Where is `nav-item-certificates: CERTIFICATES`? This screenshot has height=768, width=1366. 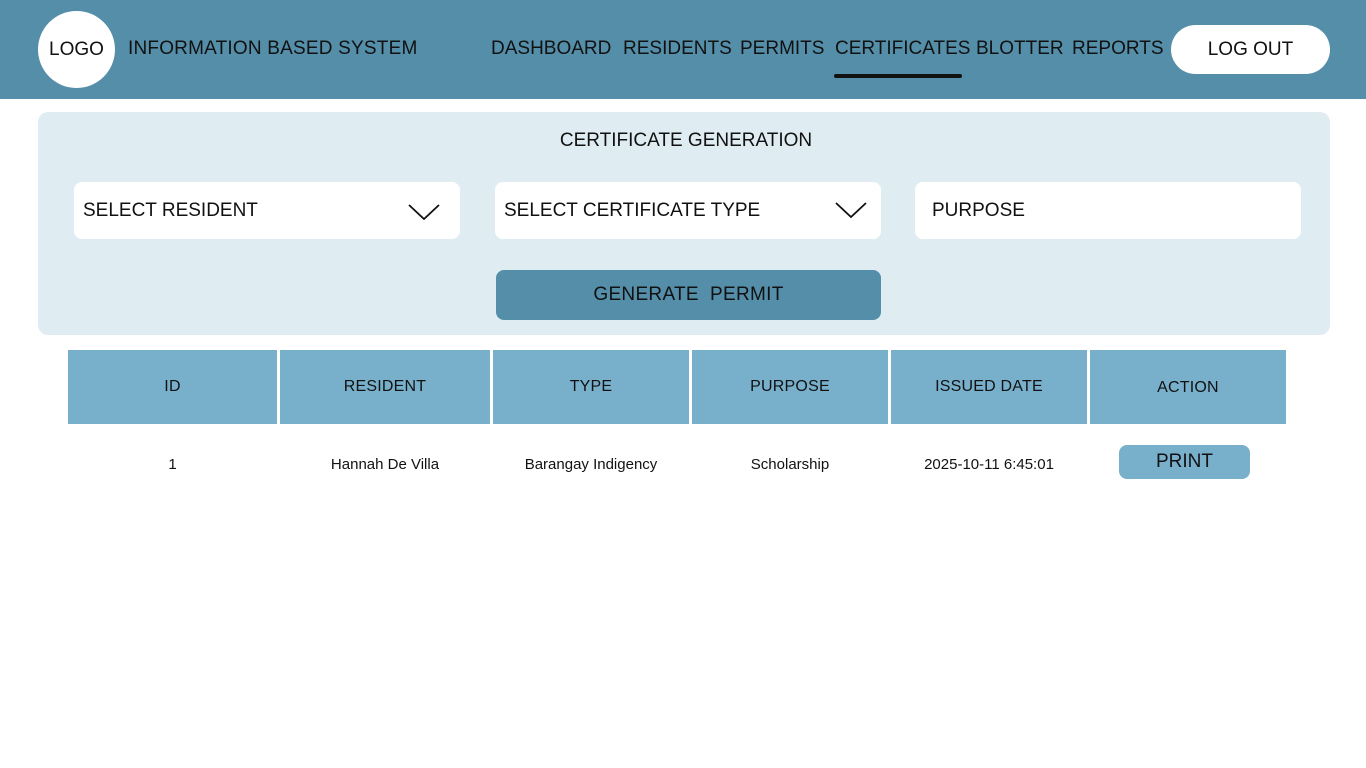 nav-item-certificates: CERTIFICATES is located at coordinates (902, 49).